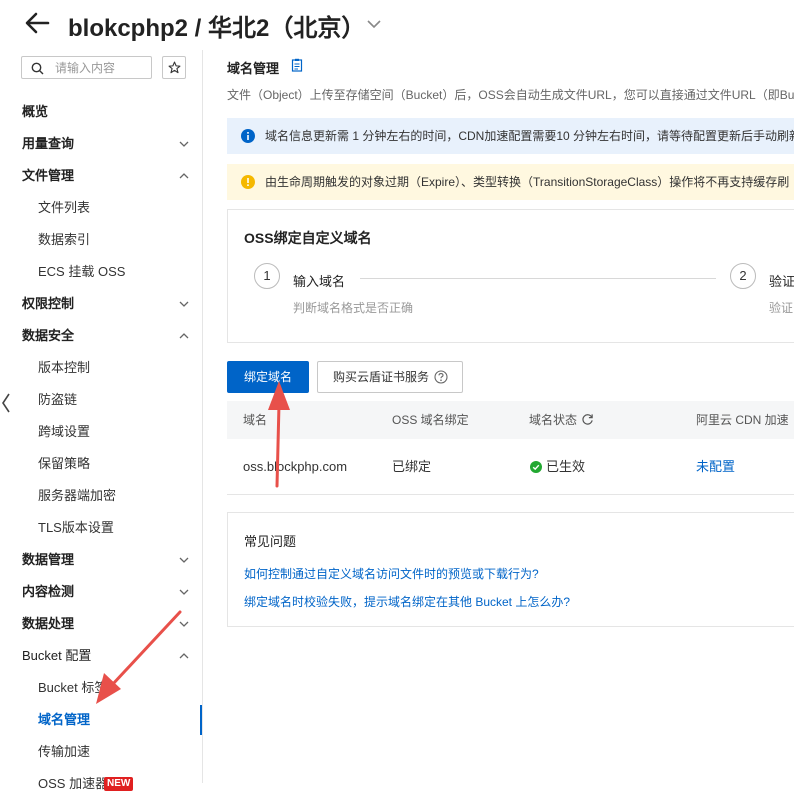 This screenshot has height=799, width=794. What do you see at coordinates (101, 240) in the screenshot?
I see `sidebar-item-data-index: 数据索引` at bounding box center [101, 240].